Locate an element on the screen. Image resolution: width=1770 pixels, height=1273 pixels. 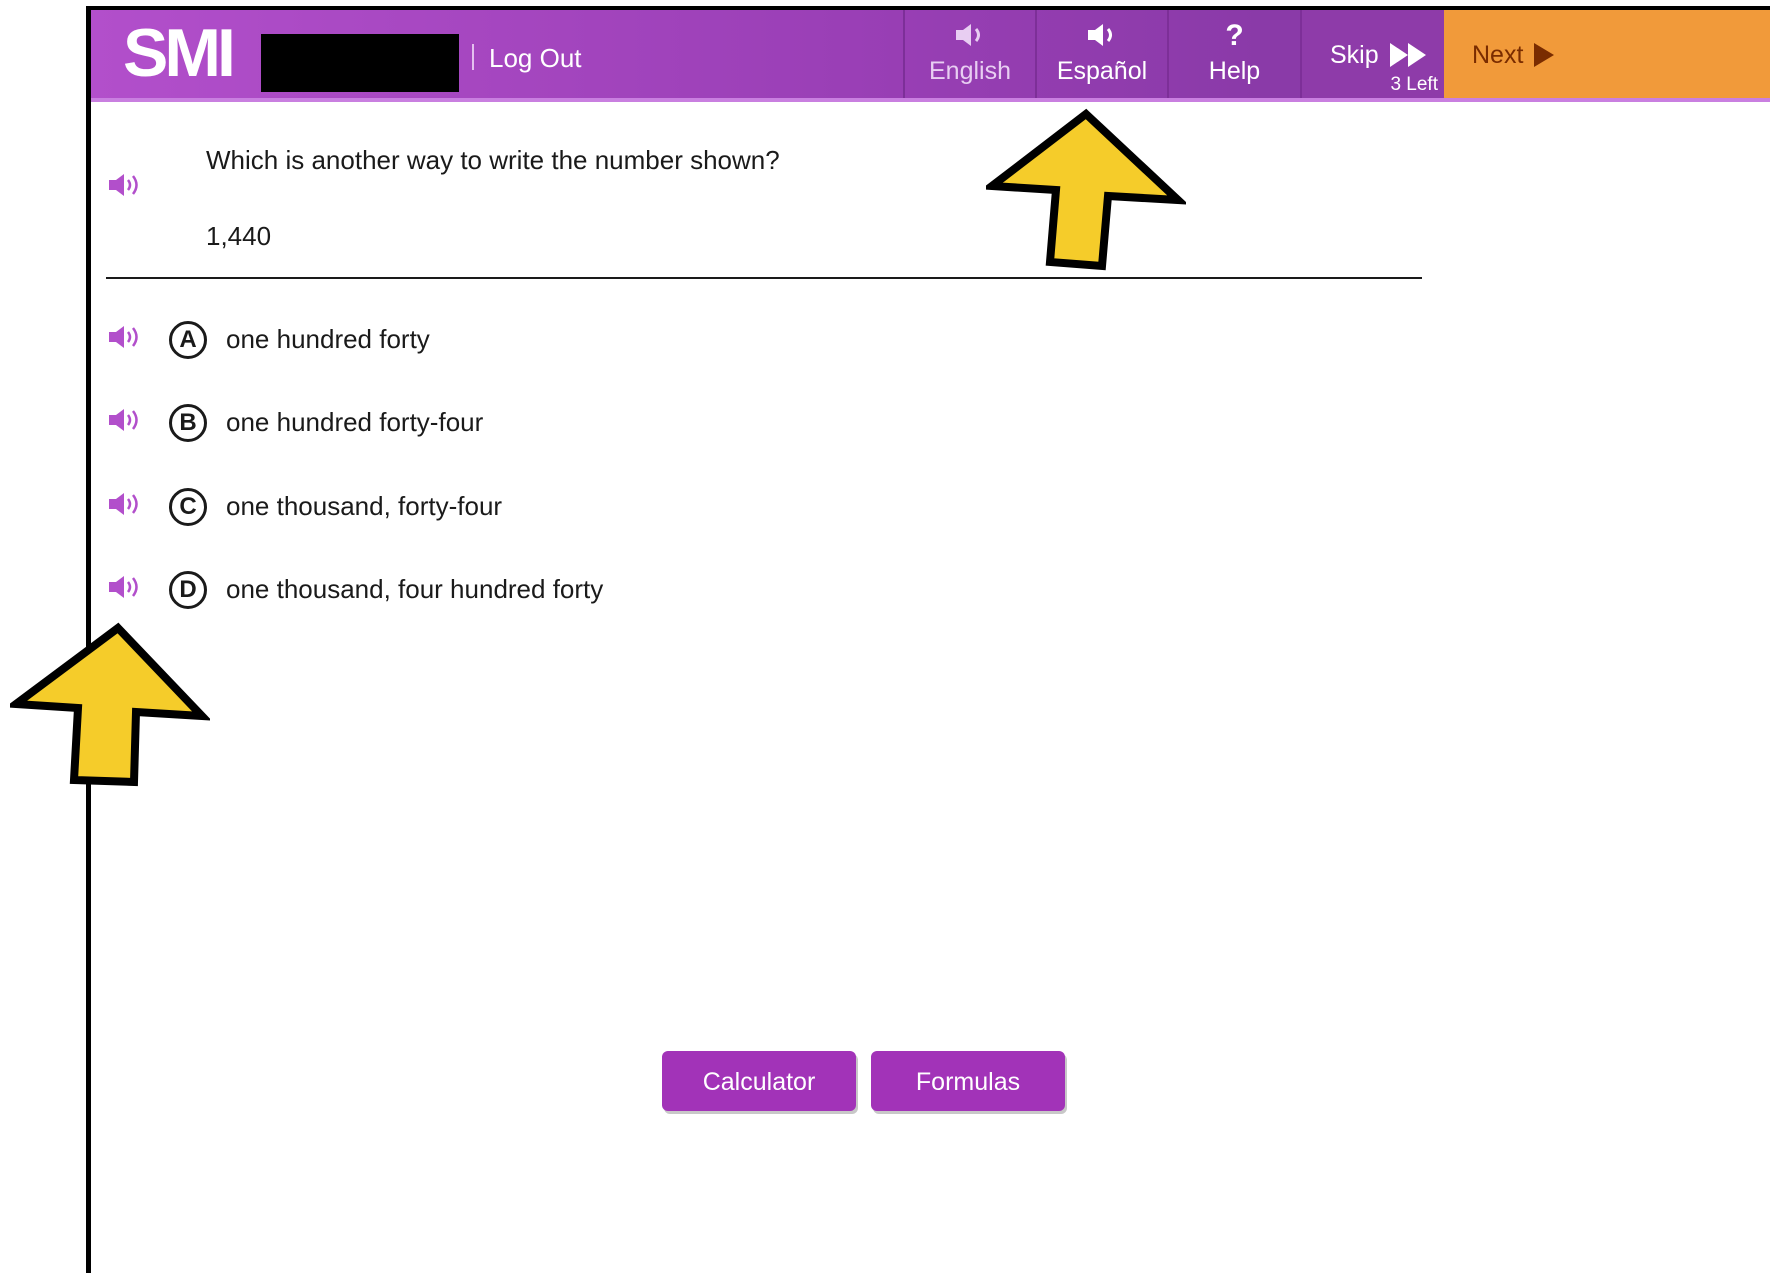
play-icon is located at coordinates (1544, 57).